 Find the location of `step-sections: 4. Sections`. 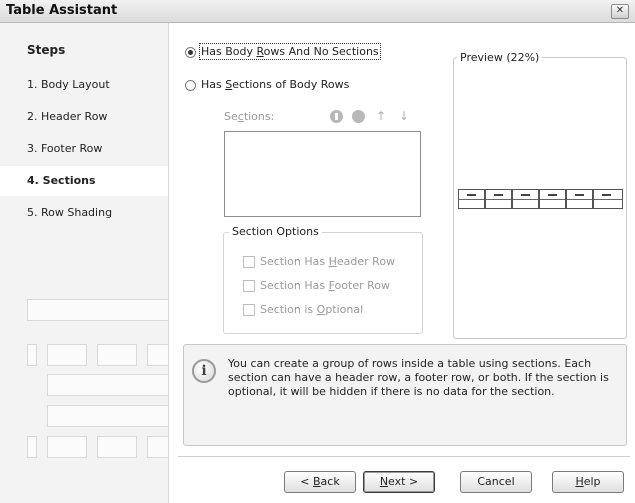

step-sections: 4. Sections is located at coordinates (84, 181).